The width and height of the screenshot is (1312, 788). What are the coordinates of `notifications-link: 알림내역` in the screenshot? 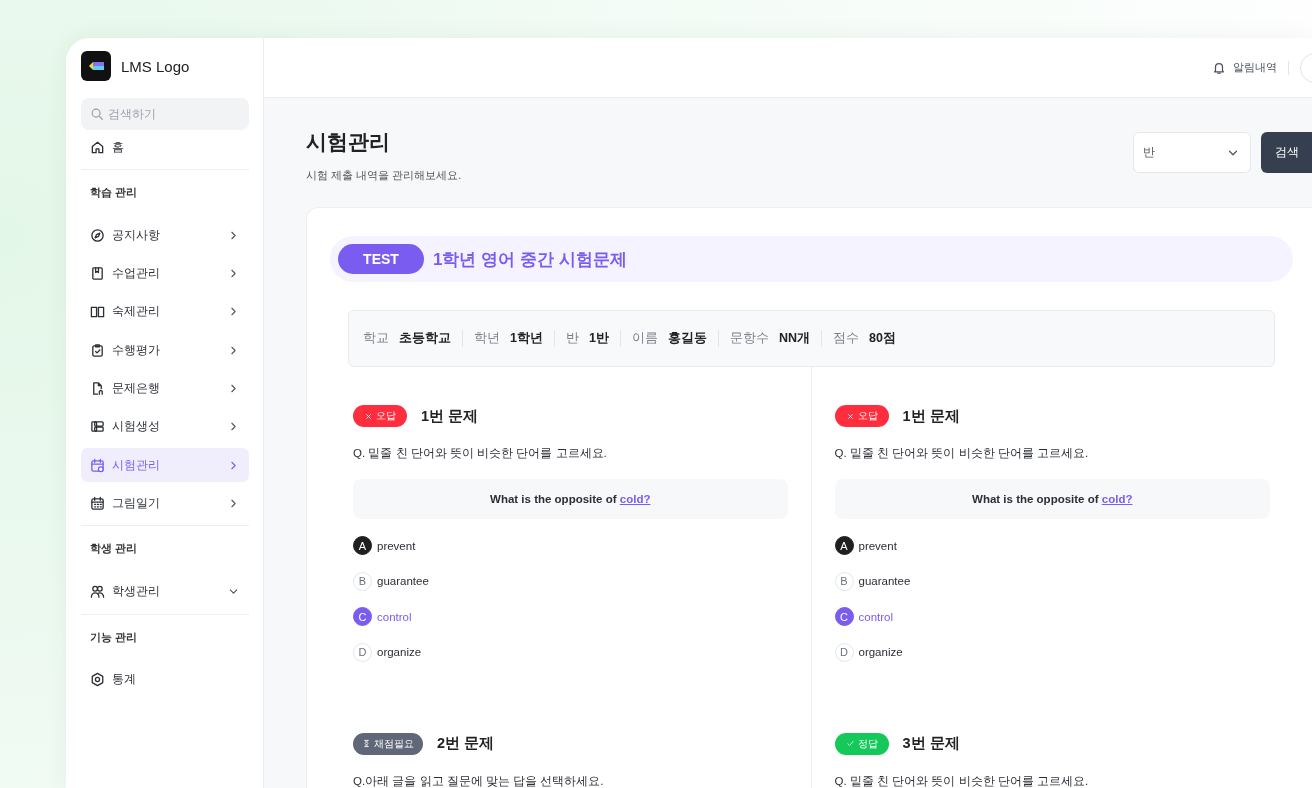 It's located at (1255, 67).